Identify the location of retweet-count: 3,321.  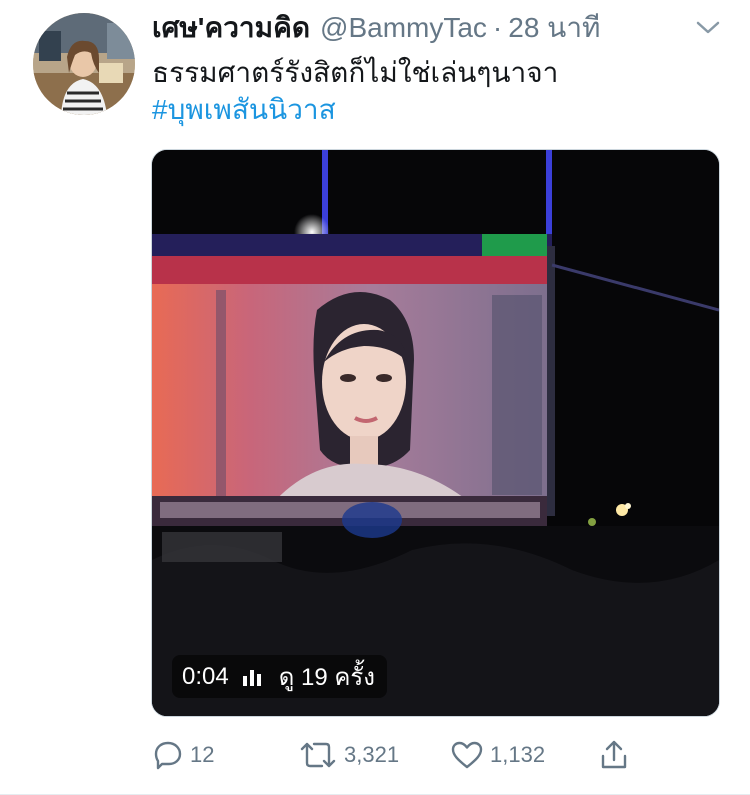
(372, 754).